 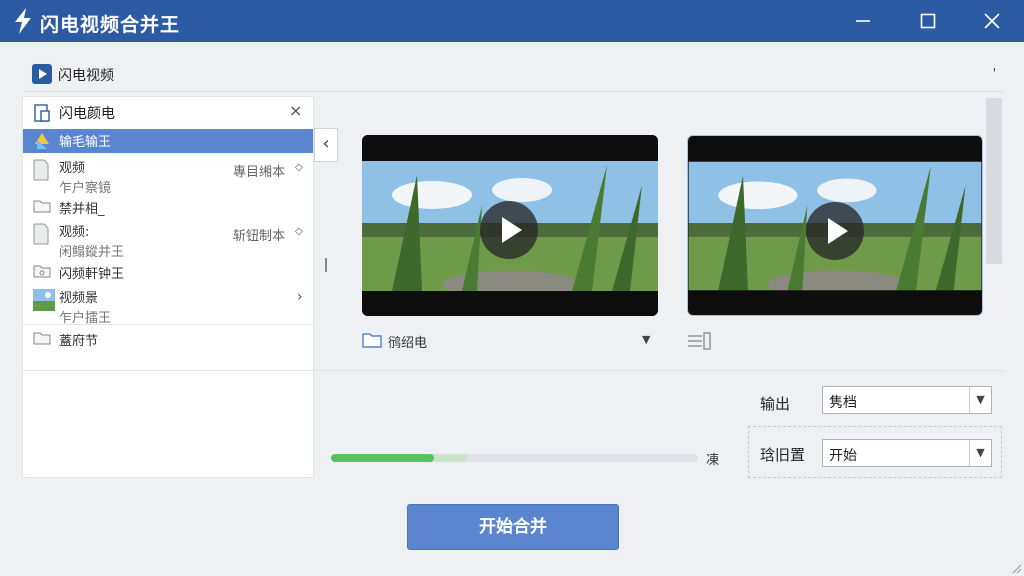 What do you see at coordinates (994, 73) in the screenshot?
I see `tick-mark: '` at bounding box center [994, 73].